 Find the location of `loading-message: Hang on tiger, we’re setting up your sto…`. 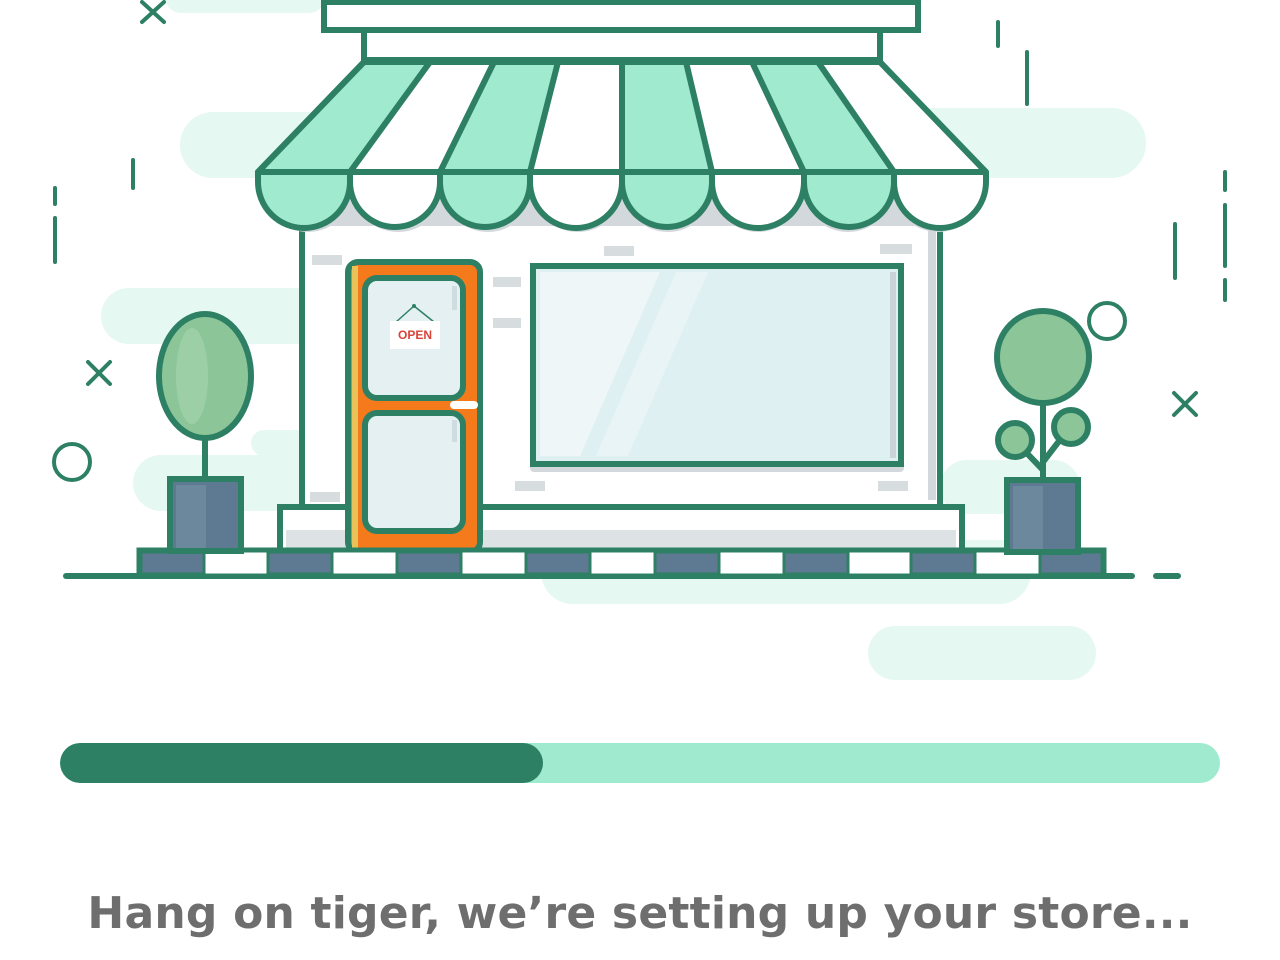

loading-message: Hang on tiger, we’re setting up your sto… is located at coordinates (640, 913).